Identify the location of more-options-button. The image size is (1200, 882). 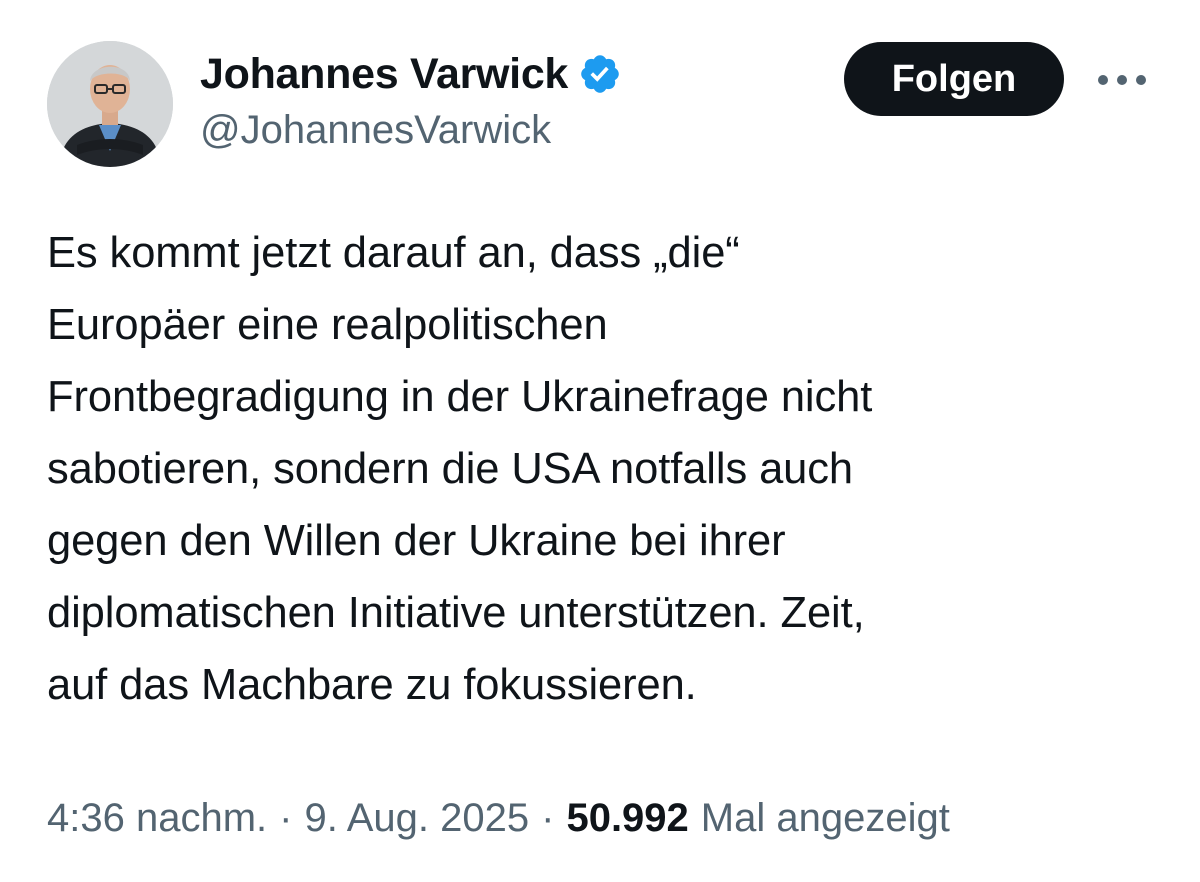
(1122, 80).